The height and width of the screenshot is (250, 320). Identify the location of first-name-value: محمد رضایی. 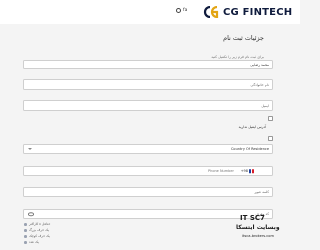
(259, 64).